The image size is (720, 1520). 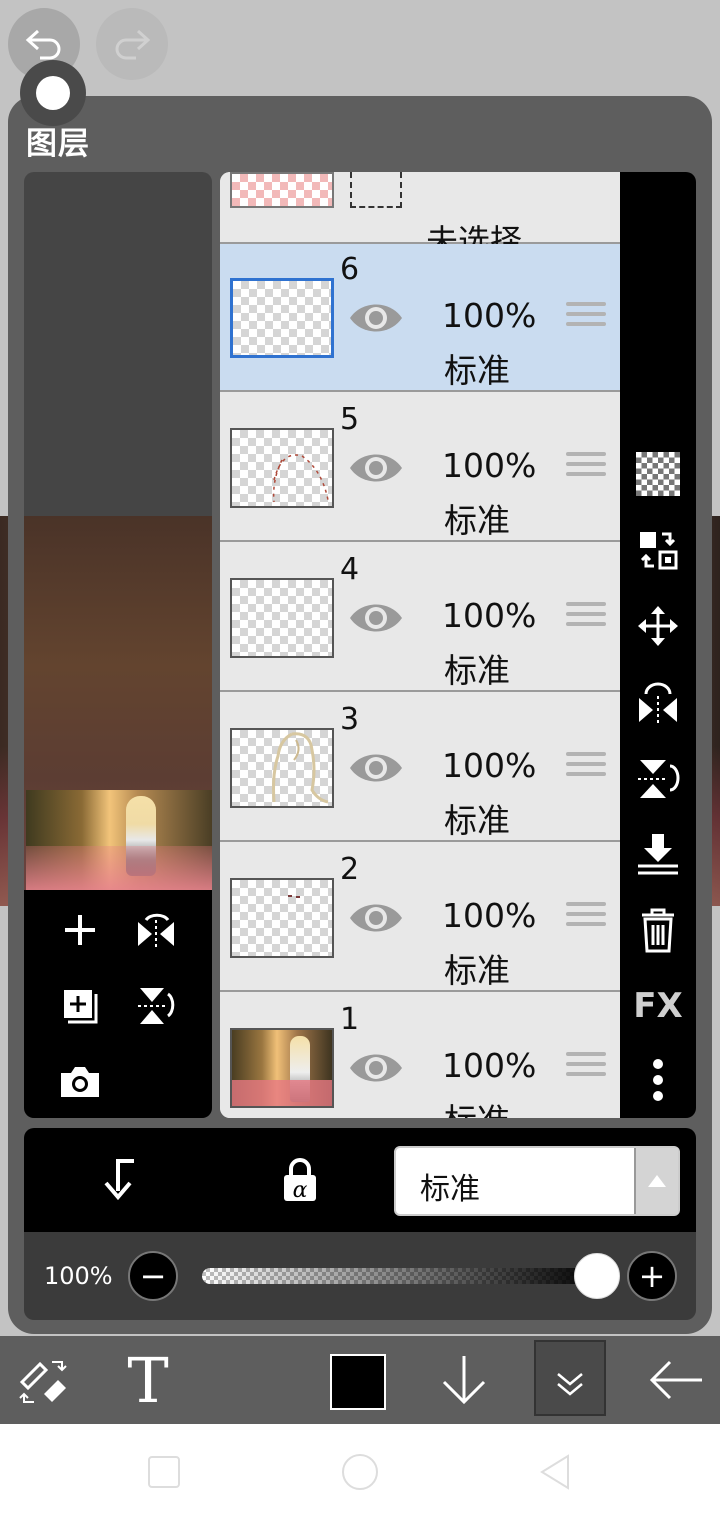 I want to click on duplicate-layer-button, so click(x=80, y=1006).